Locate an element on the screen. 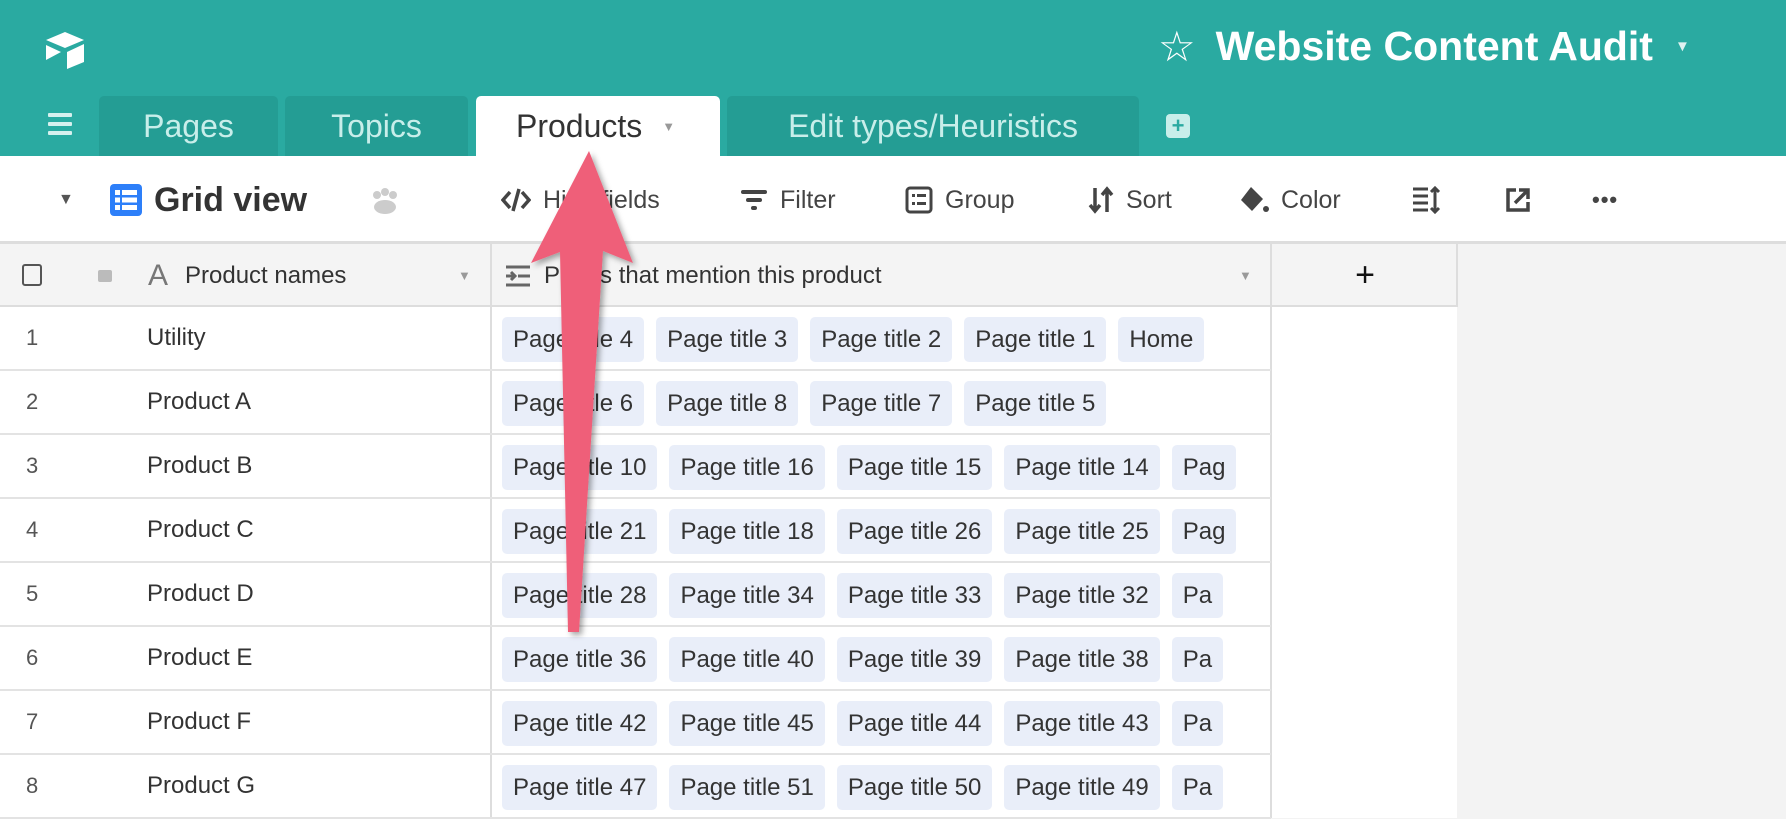  linked-record-pill: Page title 4 is located at coordinates (573, 339).